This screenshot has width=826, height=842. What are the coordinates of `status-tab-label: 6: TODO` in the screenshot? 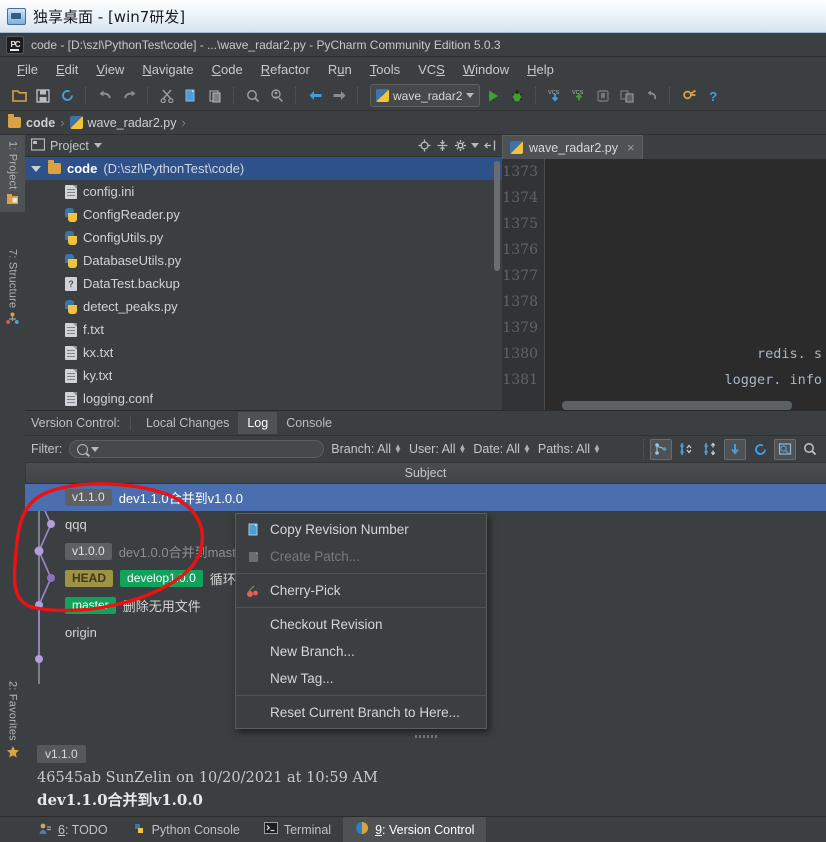 It's located at (83, 829).